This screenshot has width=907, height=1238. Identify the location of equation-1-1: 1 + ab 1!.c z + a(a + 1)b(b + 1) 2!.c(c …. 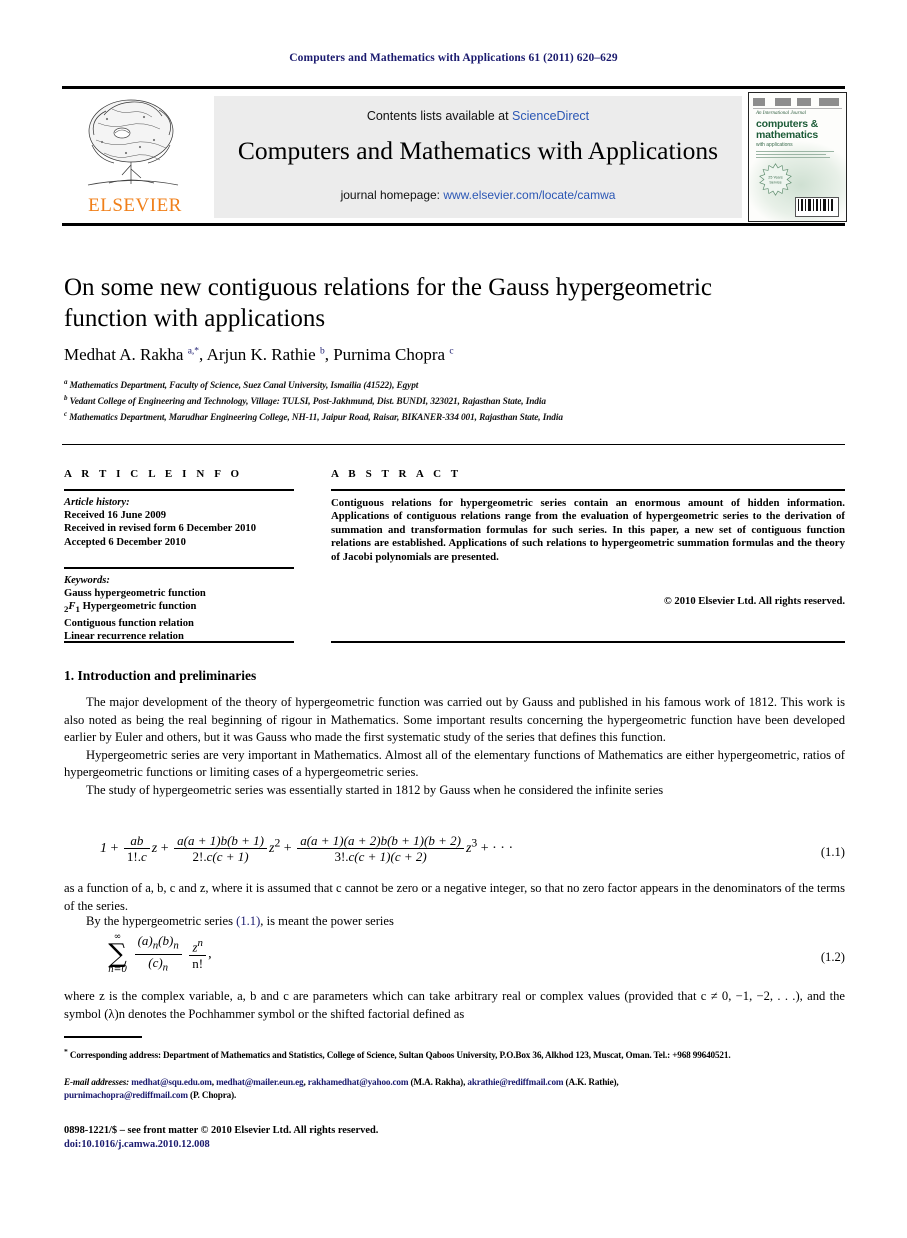
(307, 849).